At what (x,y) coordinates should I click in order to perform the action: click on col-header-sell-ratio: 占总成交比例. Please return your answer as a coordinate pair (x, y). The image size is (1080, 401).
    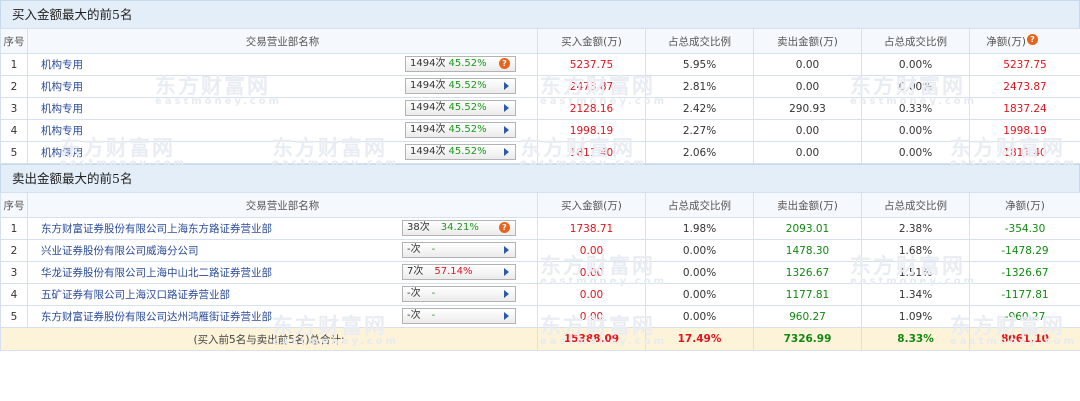
    Looking at the image, I should click on (915, 41).